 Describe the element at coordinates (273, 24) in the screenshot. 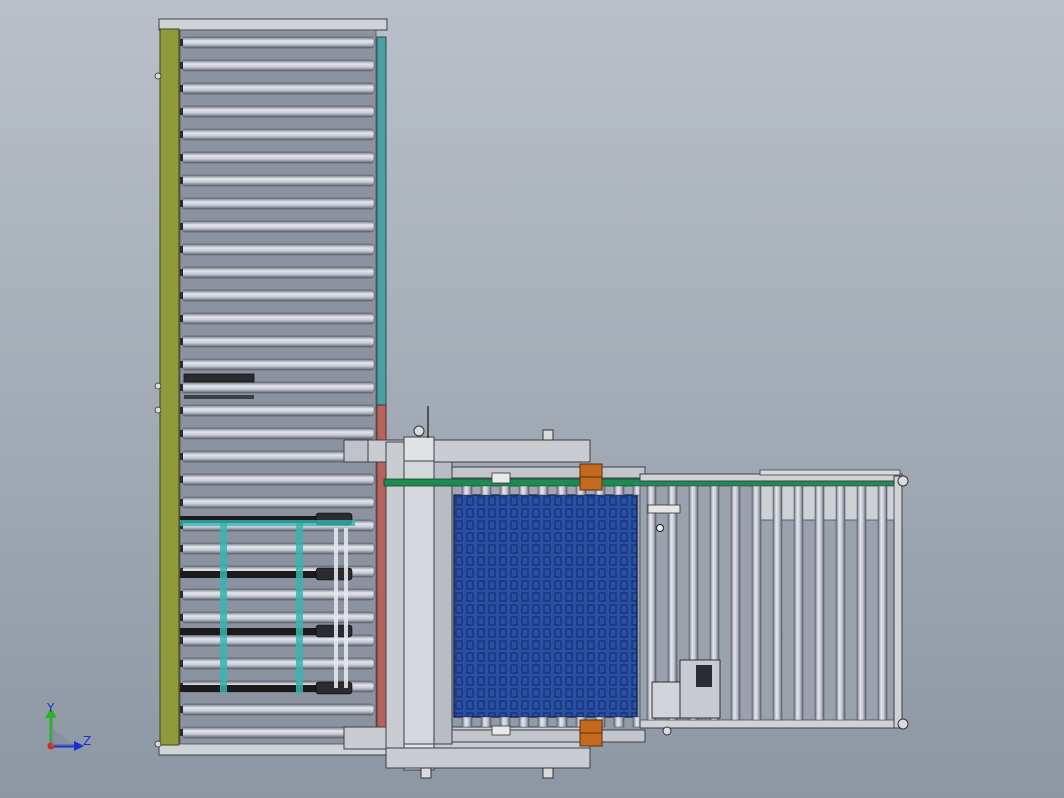

I see `conveyor-frame-top` at that location.